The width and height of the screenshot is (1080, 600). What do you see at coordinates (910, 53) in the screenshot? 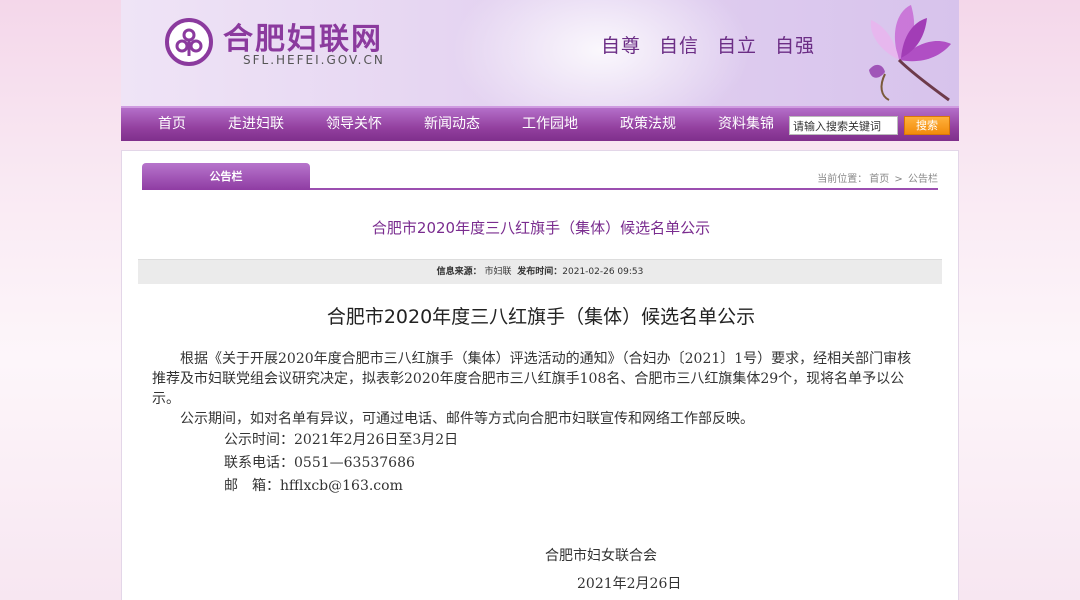
I see `magnolia-flower-icon` at bounding box center [910, 53].